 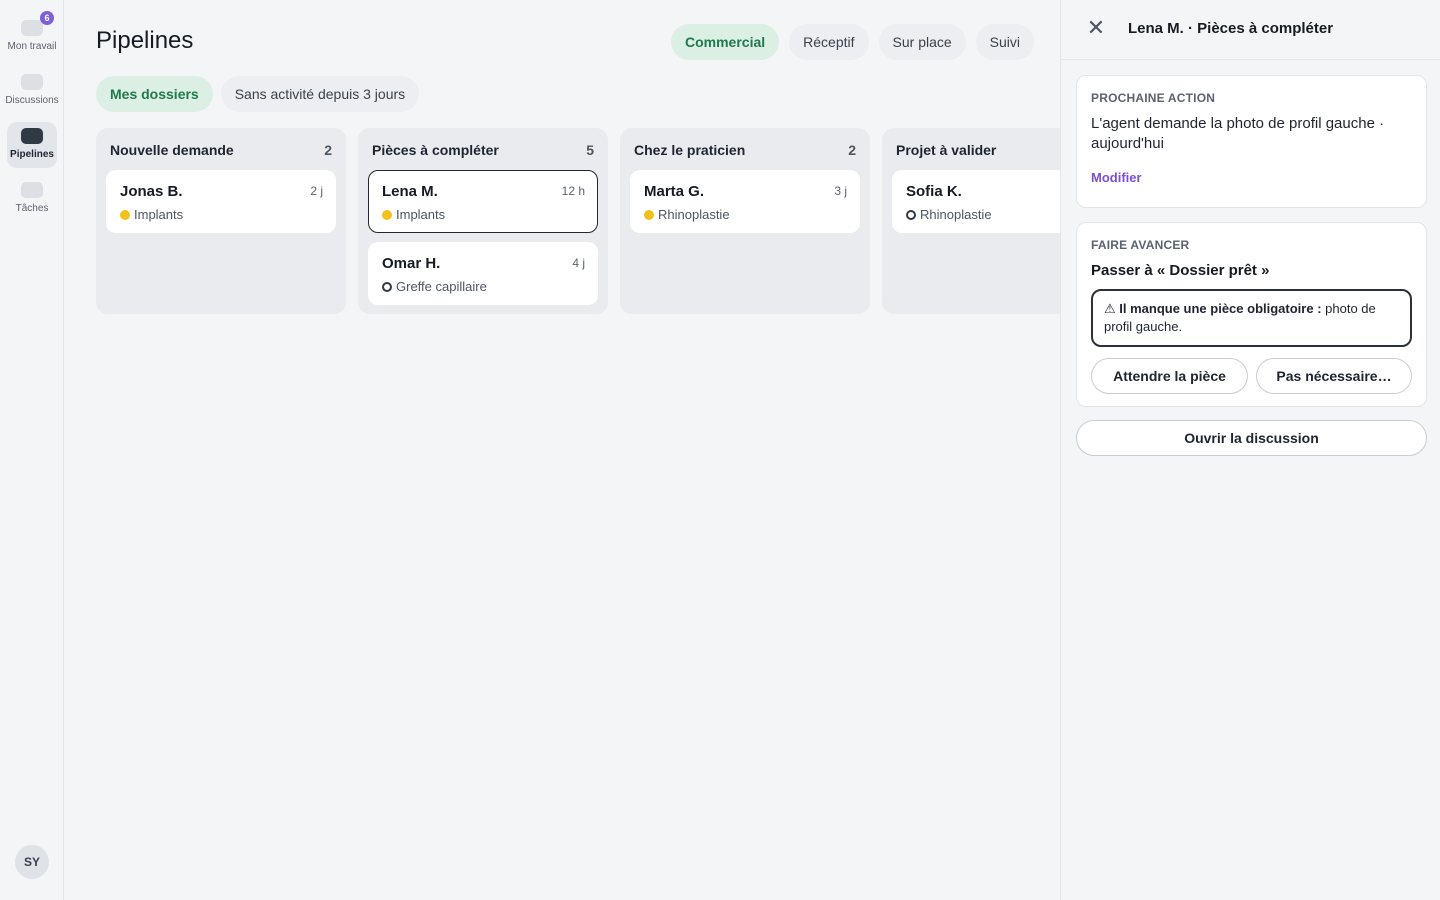 I want to click on dossier-card-jonas: Jonas B. 2 j Implants, so click(x=221, y=201).